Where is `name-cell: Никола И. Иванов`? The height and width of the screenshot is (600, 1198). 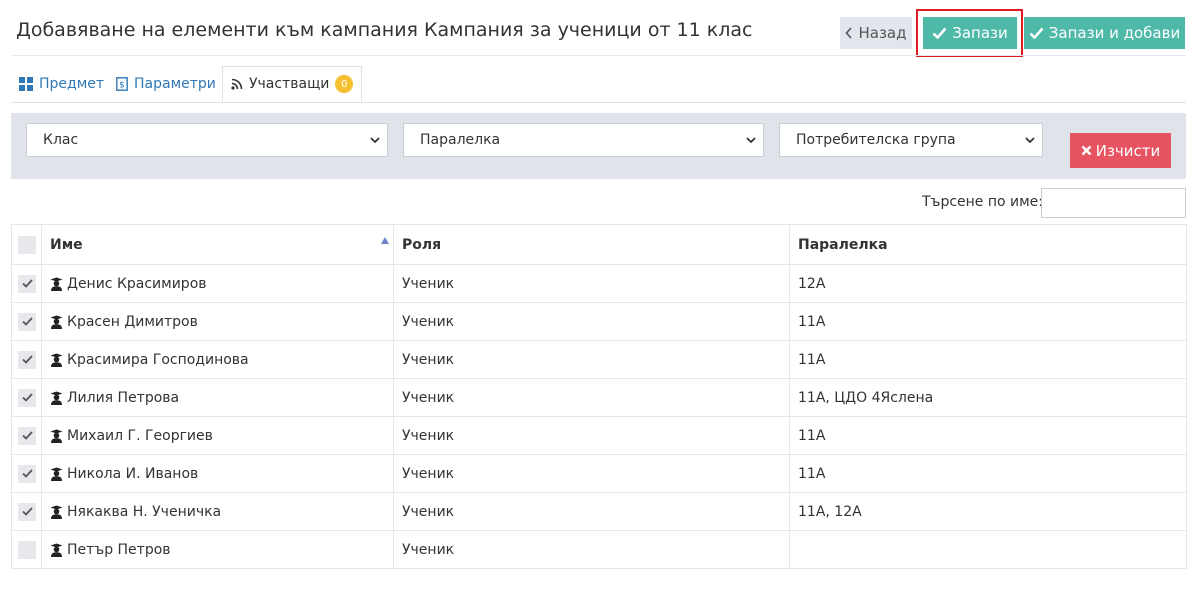 name-cell: Никола И. Иванов is located at coordinates (217, 473).